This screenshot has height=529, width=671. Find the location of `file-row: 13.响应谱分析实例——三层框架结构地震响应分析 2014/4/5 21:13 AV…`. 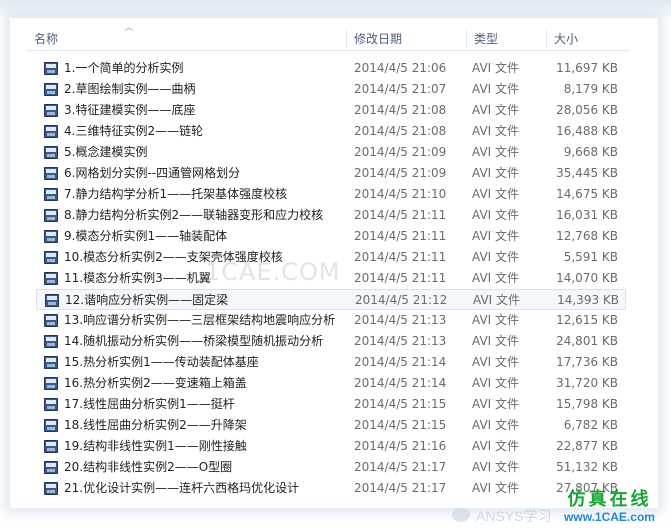

file-row: 13.响应谱分析实例——三层框架结构地震响应分析 2014/4/5 21:13 AV… is located at coordinates (331, 320).